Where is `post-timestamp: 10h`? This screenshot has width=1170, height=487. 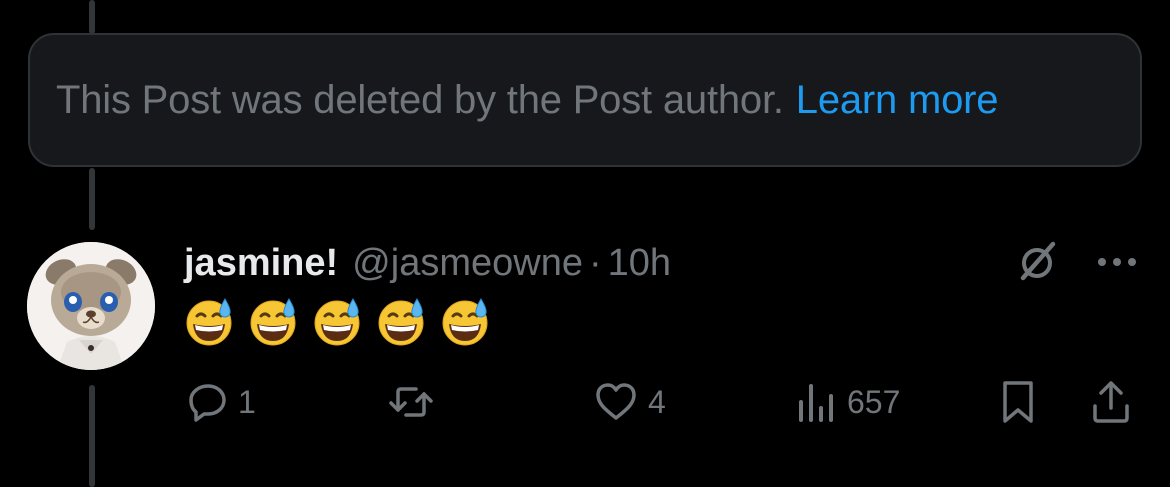
post-timestamp: 10h is located at coordinates (639, 263).